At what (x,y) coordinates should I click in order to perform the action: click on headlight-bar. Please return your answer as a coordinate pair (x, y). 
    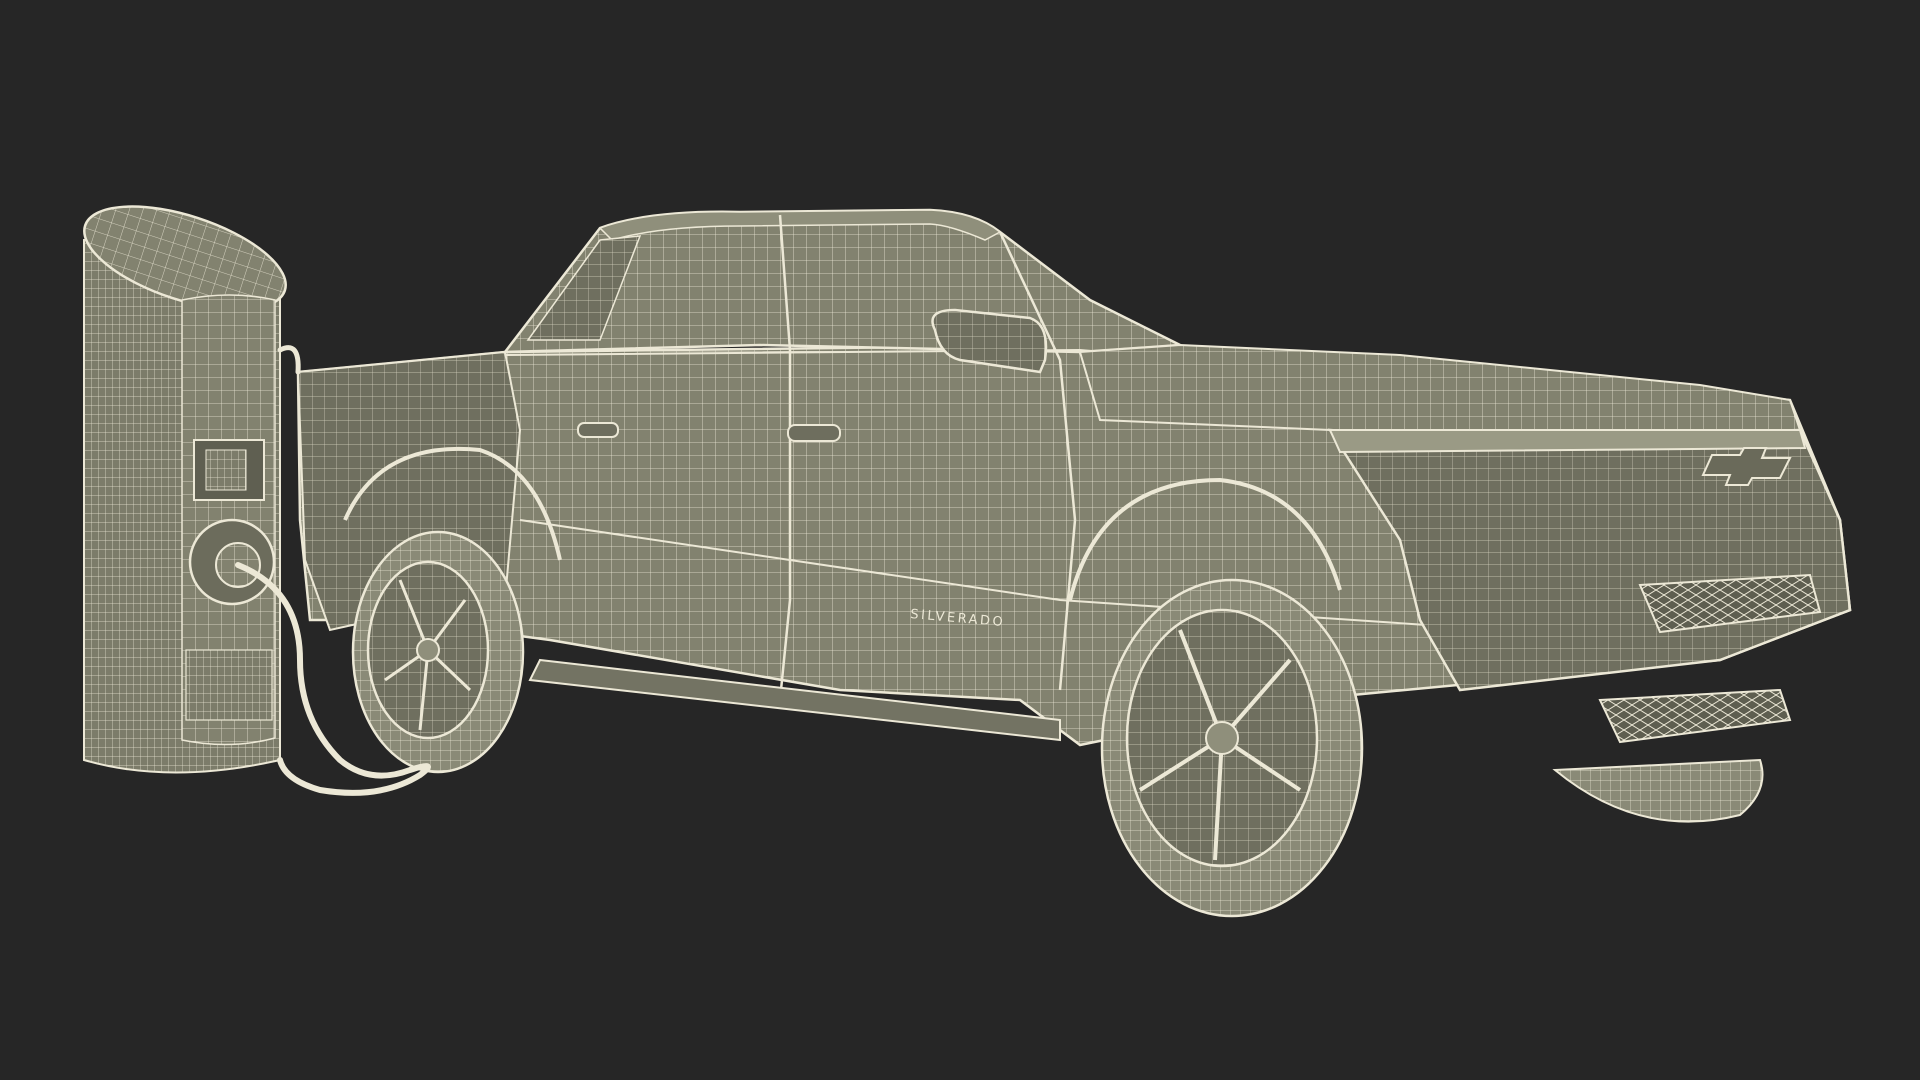
    Looking at the image, I should click on (1567, 441).